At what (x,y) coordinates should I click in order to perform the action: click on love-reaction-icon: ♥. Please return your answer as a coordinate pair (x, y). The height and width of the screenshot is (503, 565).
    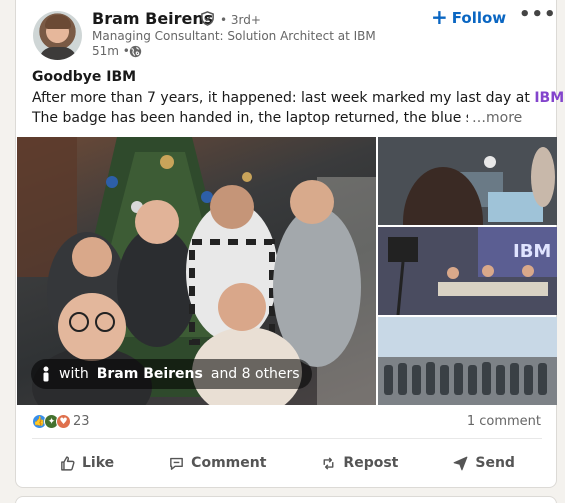
    Looking at the image, I should click on (63, 421).